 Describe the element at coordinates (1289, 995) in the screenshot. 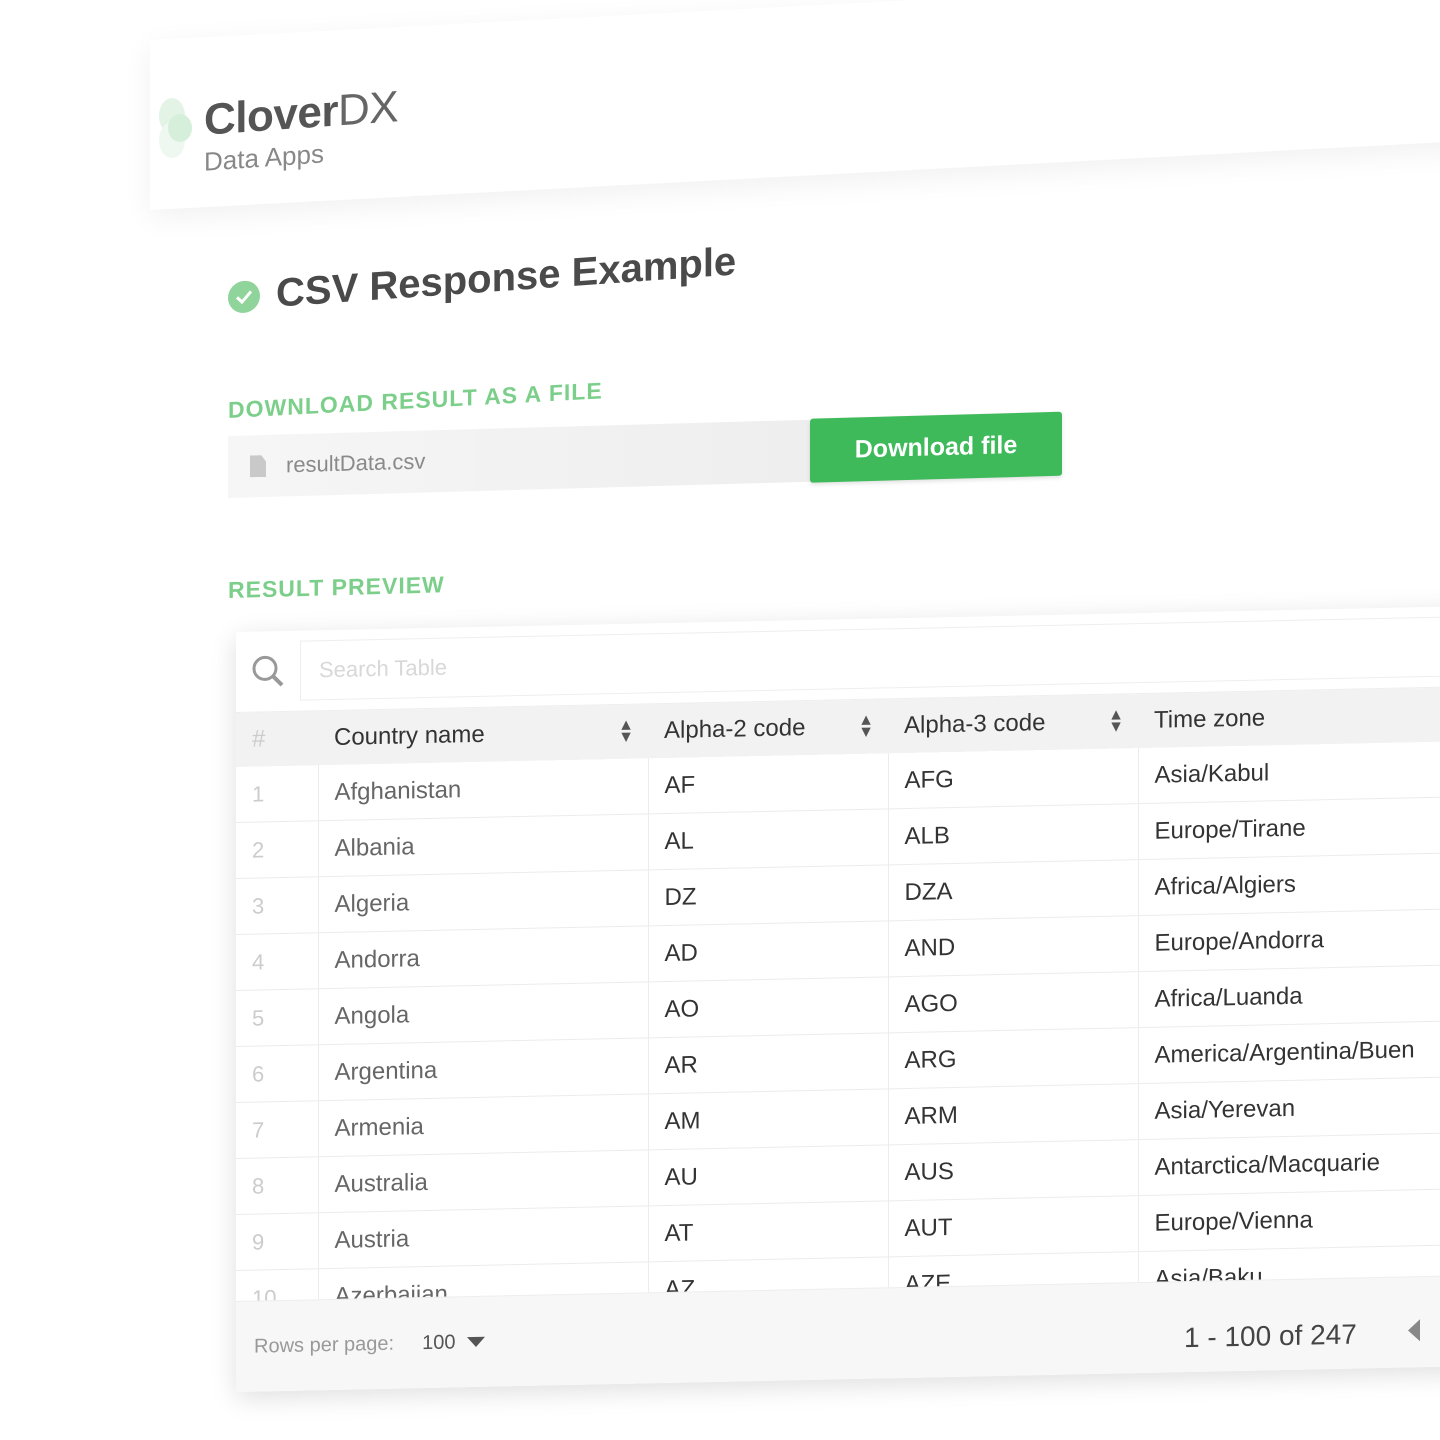

I see `cell-timezone: Africa/Luanda` at that location.